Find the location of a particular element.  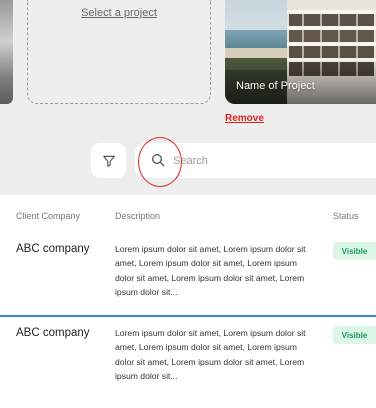

select-project-card: Select a project is located at coordinates (119, 52).